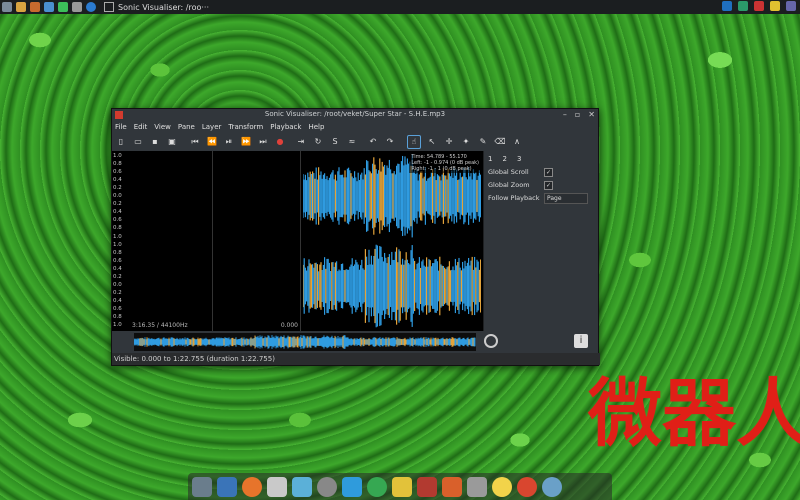  What do you see at coordinates (285, 127) in the screenshot?
I see `menu-playback: Playback` at bounding box center [285, 127].